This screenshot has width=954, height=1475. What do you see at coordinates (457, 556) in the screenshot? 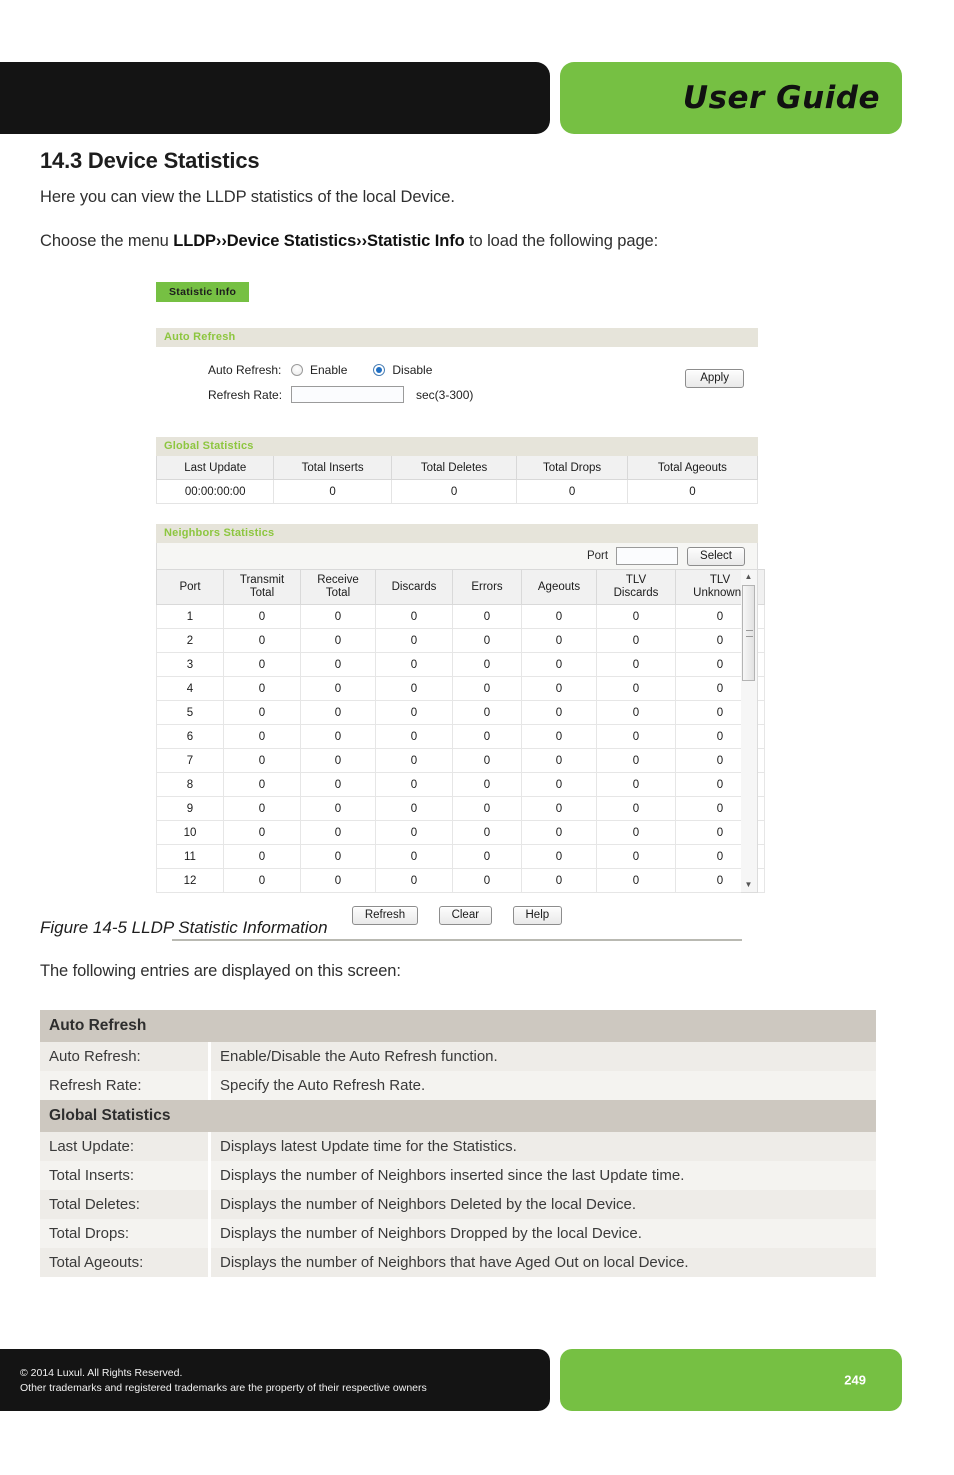
I see `port-select-row: Port Select` at bounding box center [457, 556].